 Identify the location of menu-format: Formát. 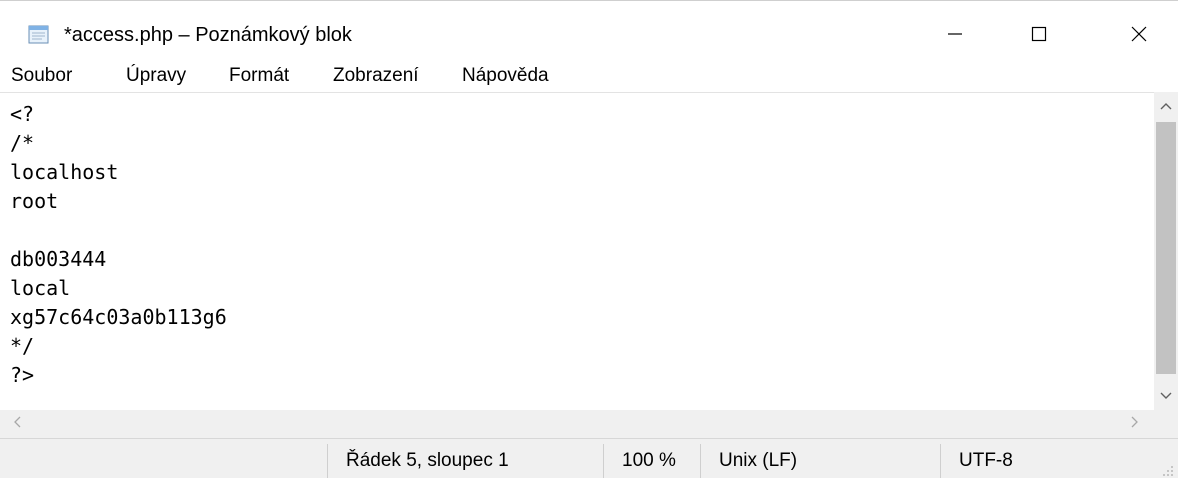
(259, 76).